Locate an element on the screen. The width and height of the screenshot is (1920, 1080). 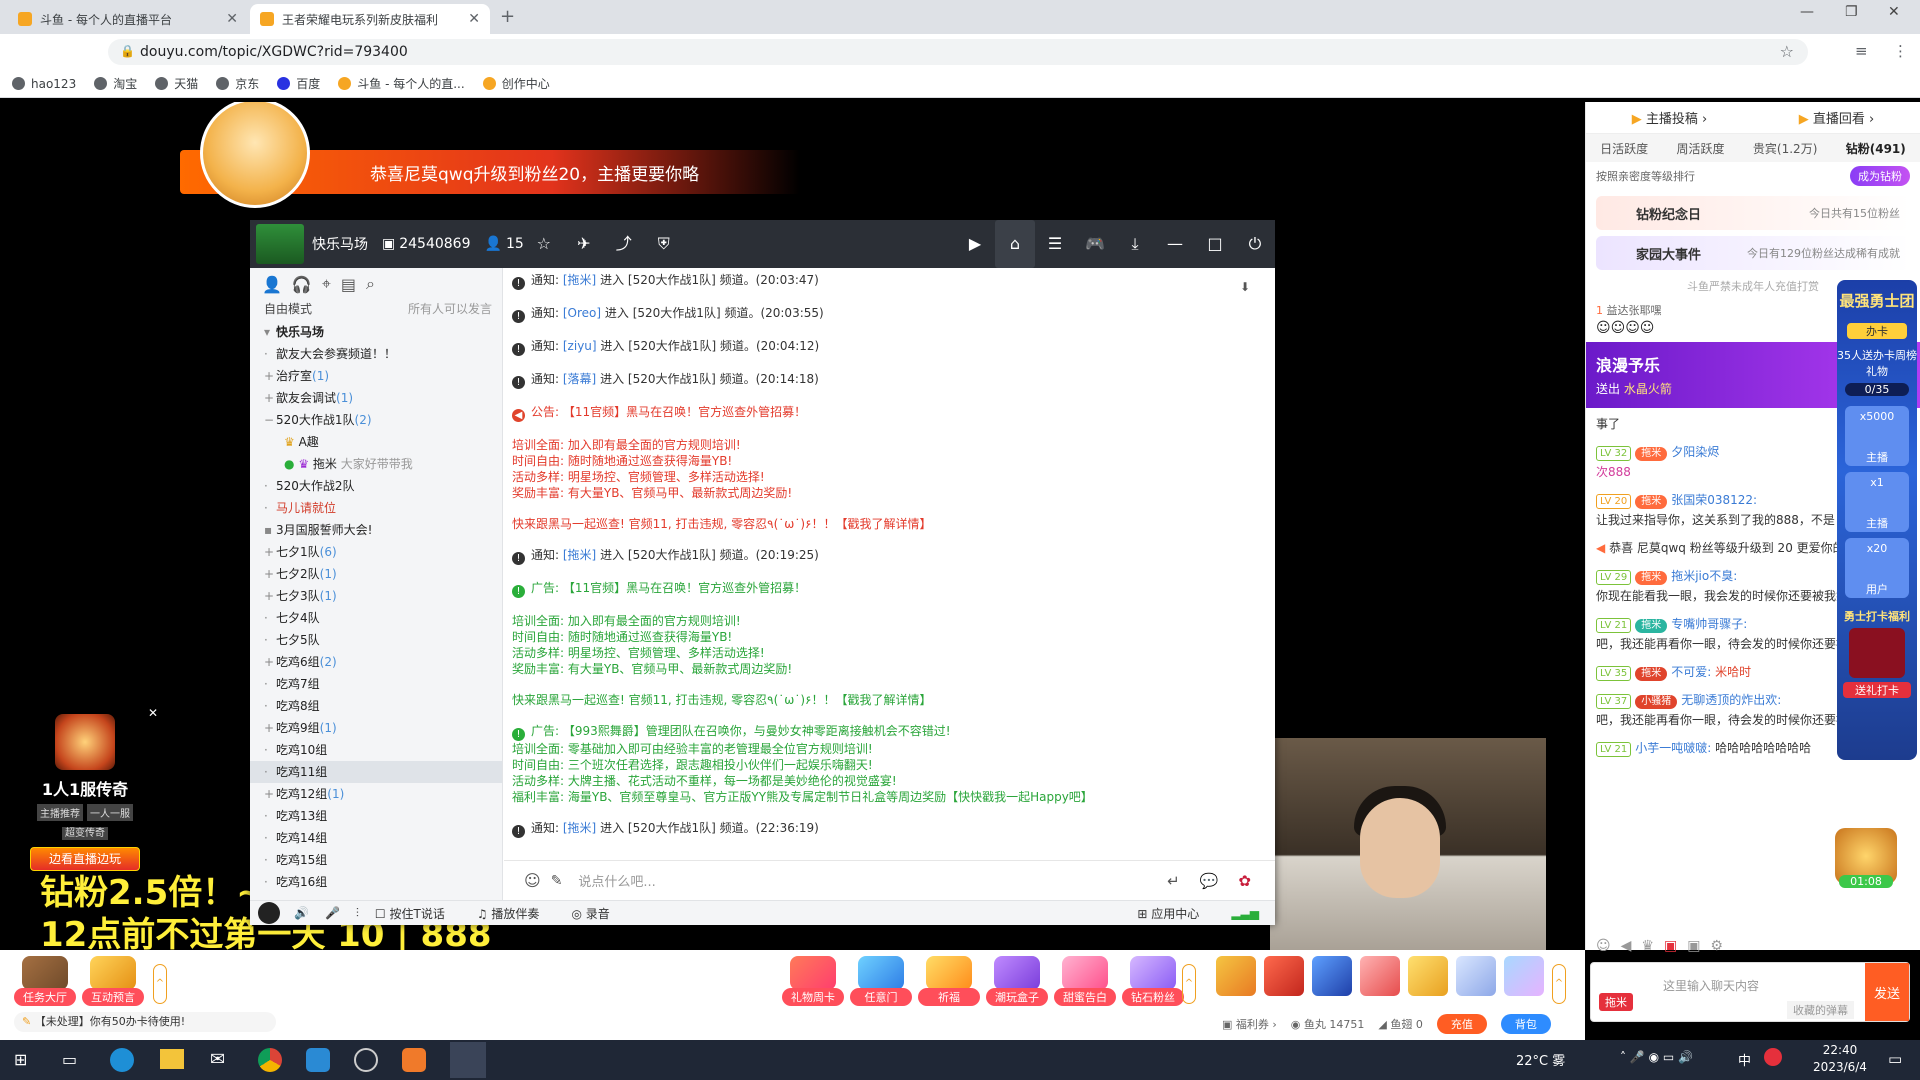
megaphone-icon: ◀ is located at coordinates (1626, 946).